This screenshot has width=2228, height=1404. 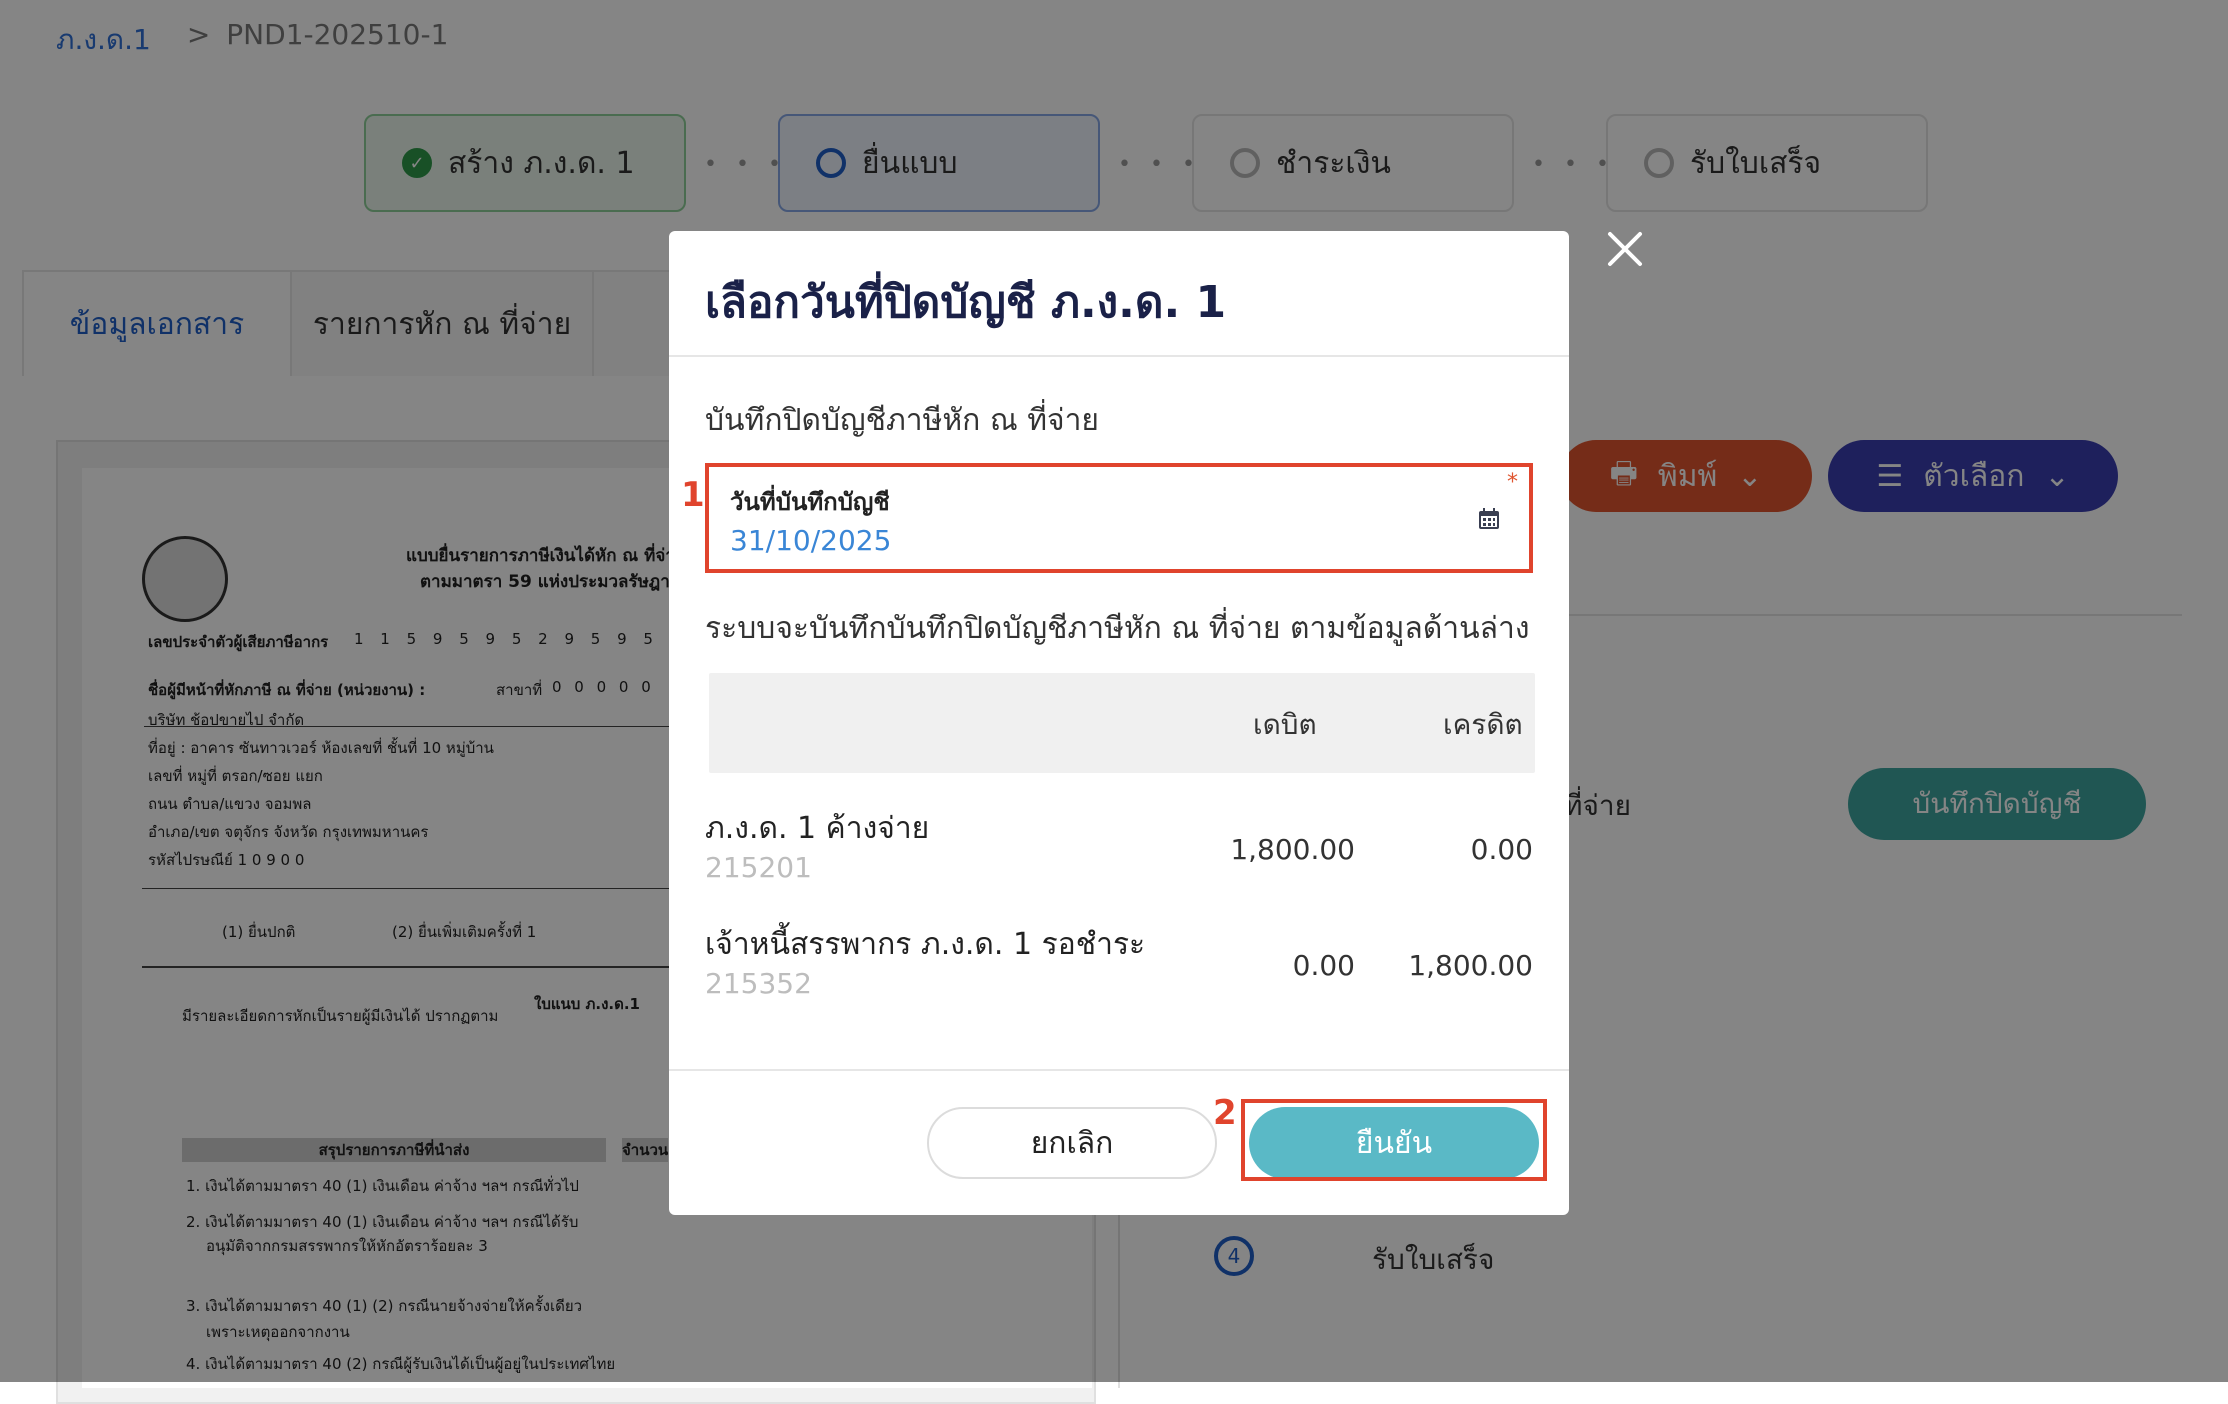 What do you see at coordinates (902, 420) in the screenshot?
I see `modal-subtitle: บันทึกปิดบัญชีภาษีหัก ณ ที่จ่าย` at bounding box center [902, 420].